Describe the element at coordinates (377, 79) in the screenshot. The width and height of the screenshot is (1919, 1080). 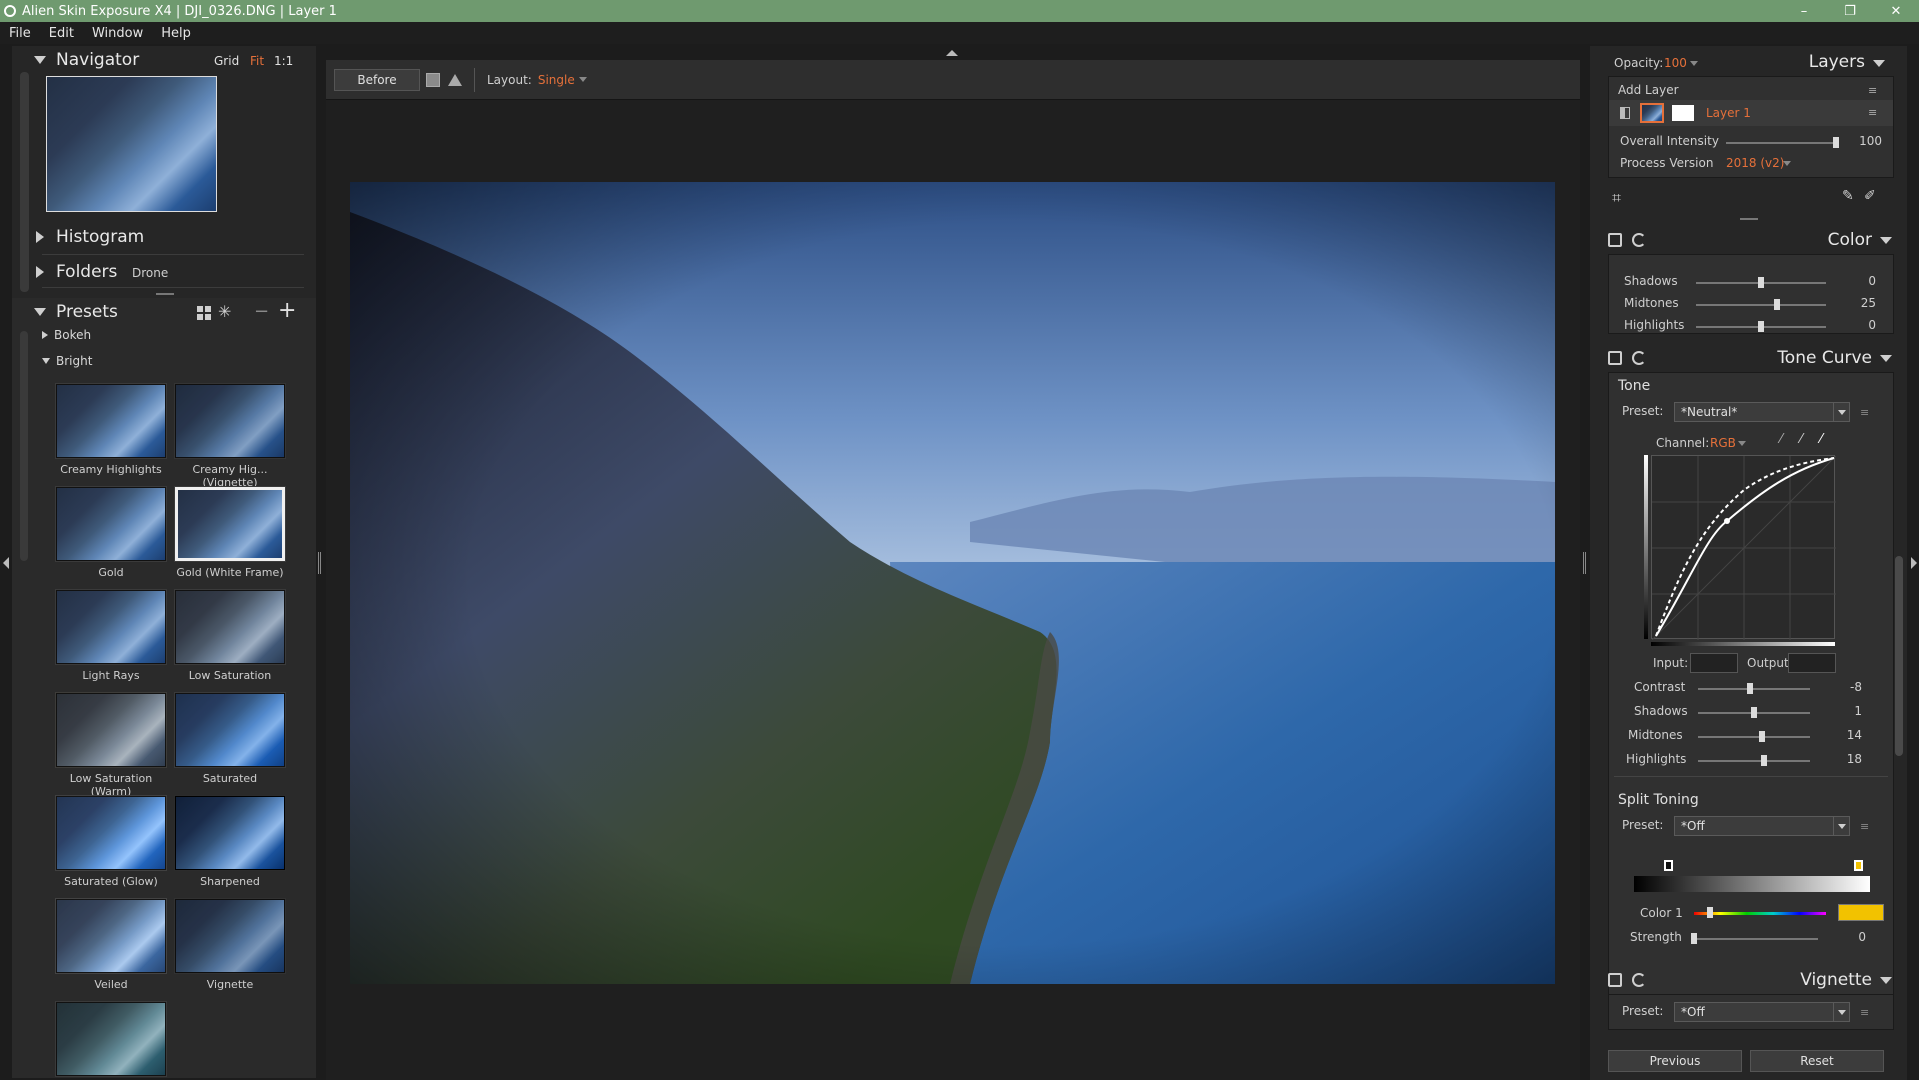
I see `before-button: Before` at that location.